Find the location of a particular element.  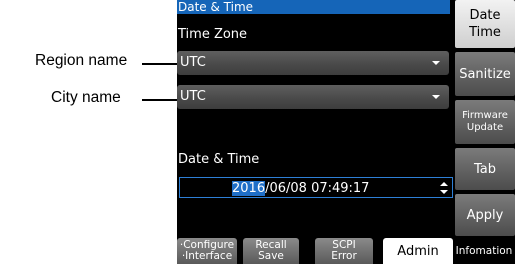

spinner-up-icon is located at coordinates (444, 184).